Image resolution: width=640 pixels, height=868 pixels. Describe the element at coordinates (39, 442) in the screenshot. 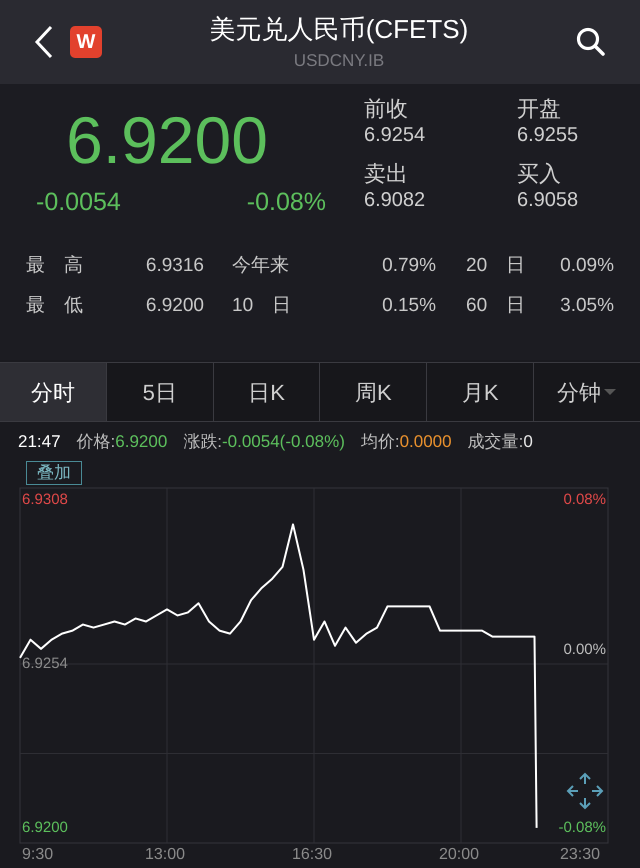

I see `info-time: 21:47` at that location.